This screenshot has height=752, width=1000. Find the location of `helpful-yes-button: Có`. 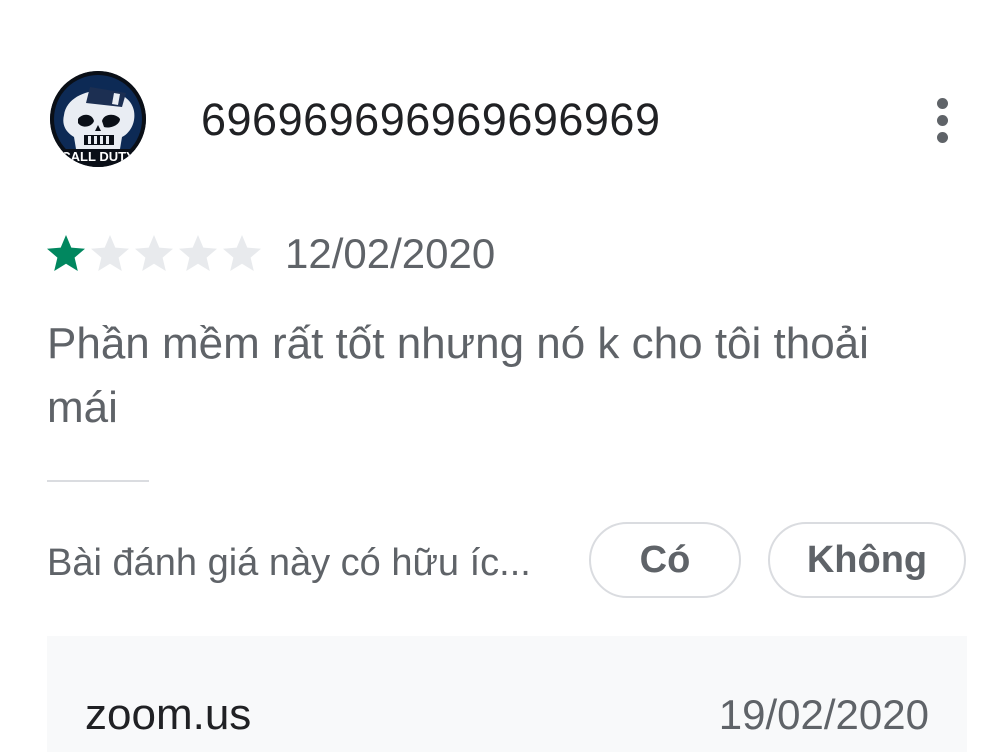

helpful-yes-button: Có is located at coordinates (665, 560).